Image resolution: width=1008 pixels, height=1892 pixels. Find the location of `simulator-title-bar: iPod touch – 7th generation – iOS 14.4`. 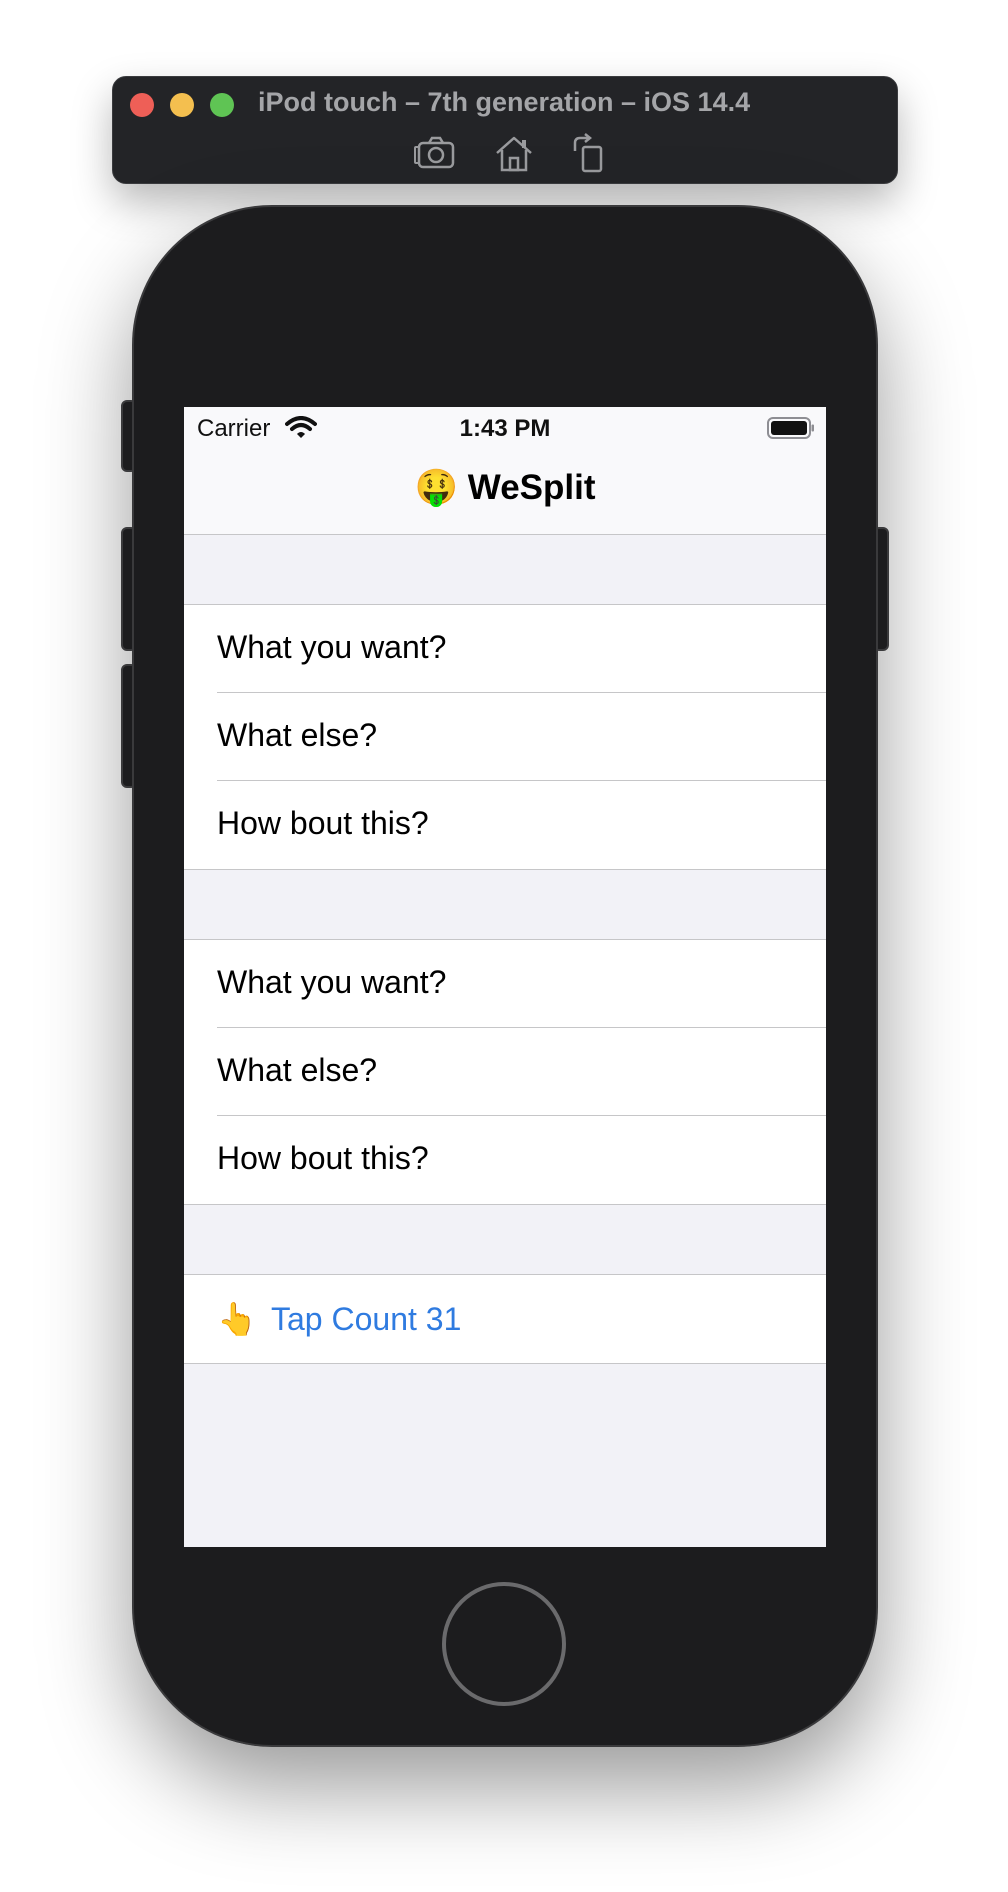

simulator-title-bar: iPod touch – 7th generation – iOS 14.4 is located at coordinates (505, 130).